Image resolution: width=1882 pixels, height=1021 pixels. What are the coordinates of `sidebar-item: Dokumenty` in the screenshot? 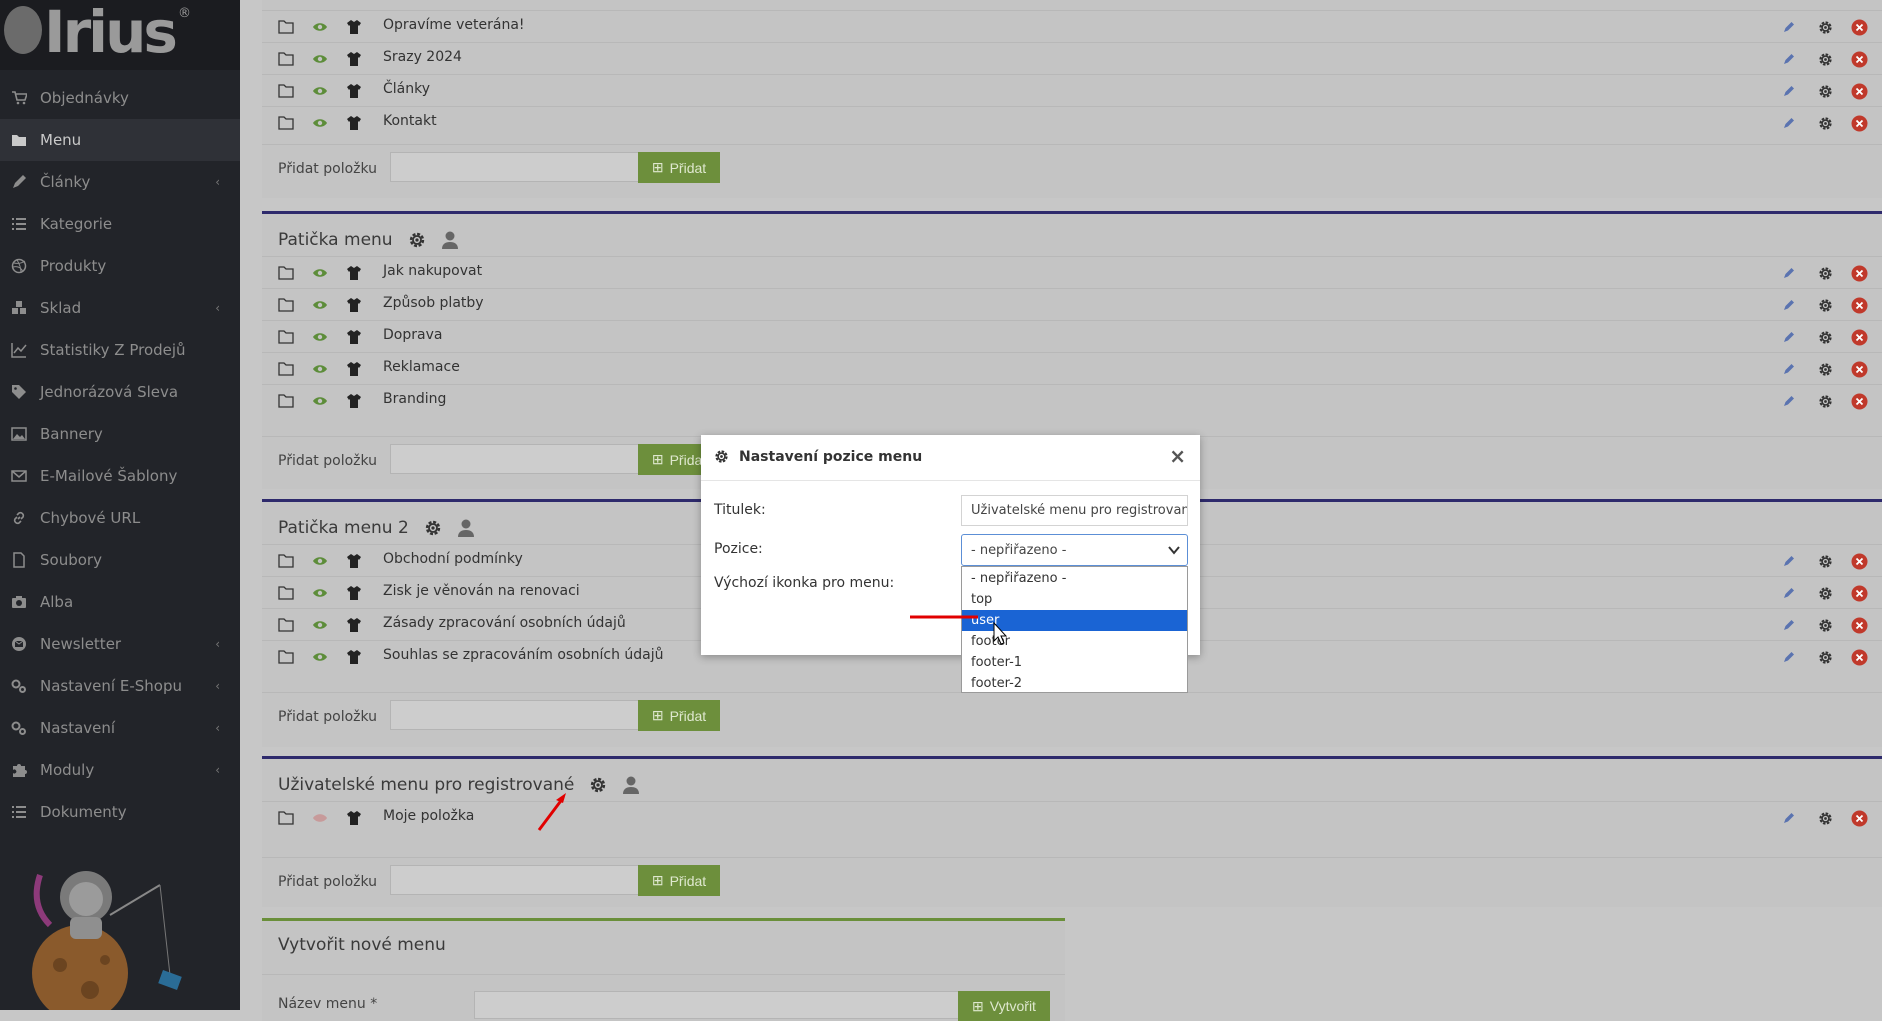 It's located at (120, 812).